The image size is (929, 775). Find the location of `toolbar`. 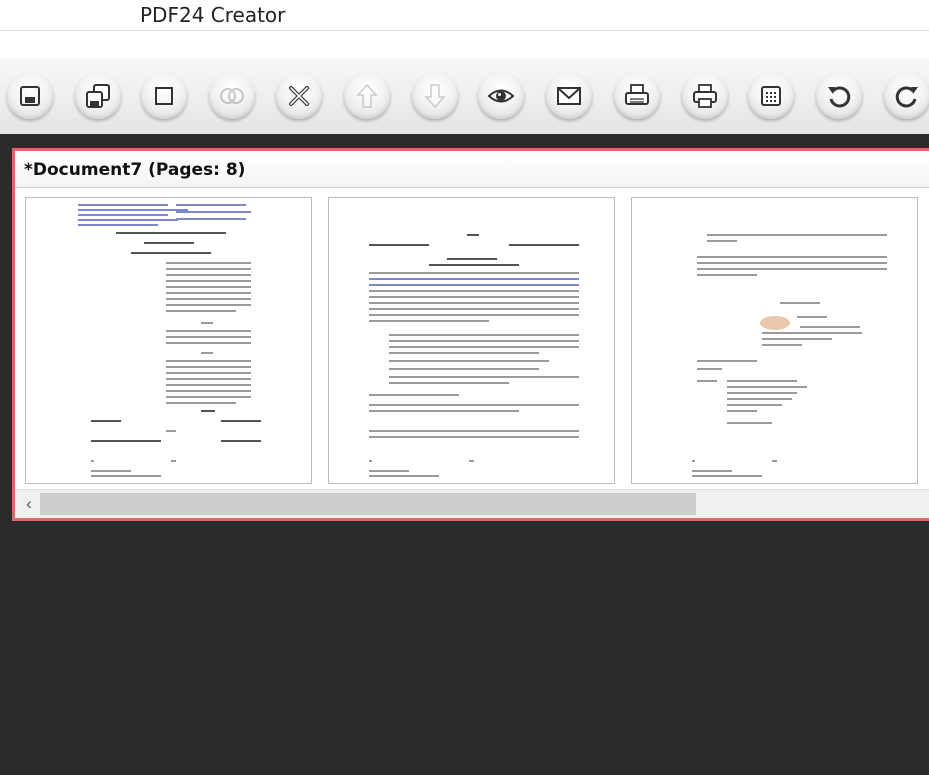

toolbar is located at coordinates (464, 96).